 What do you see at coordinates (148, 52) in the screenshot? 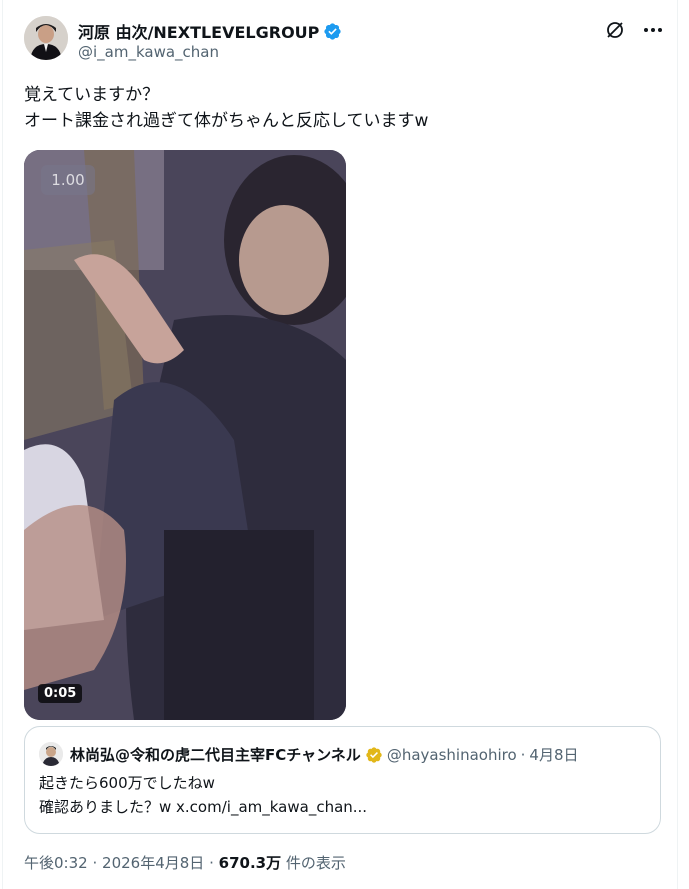
I see `author-handle: @i_am_kawa_chan` at bounding box center [148, 52].